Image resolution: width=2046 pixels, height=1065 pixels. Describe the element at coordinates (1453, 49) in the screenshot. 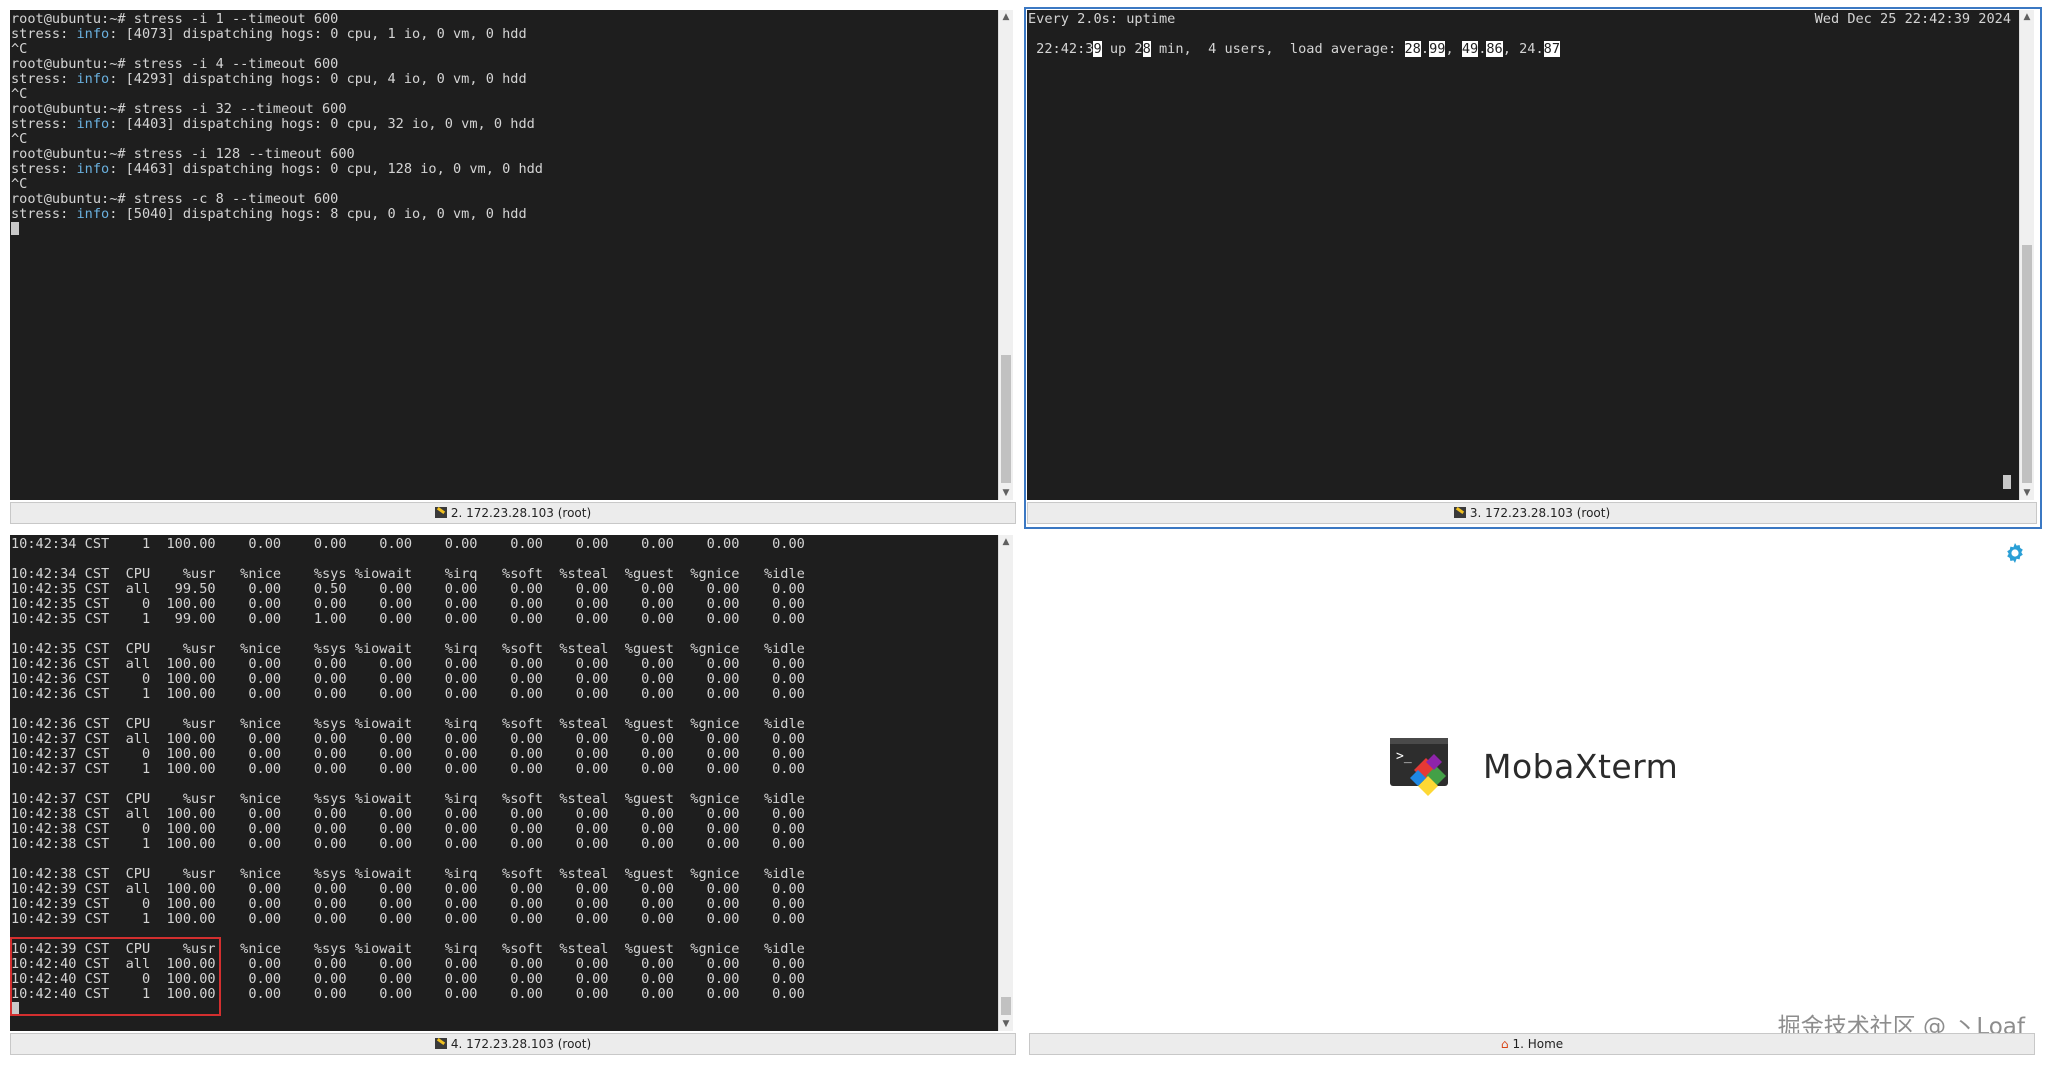

I see `terminal-text: ,` at that location.